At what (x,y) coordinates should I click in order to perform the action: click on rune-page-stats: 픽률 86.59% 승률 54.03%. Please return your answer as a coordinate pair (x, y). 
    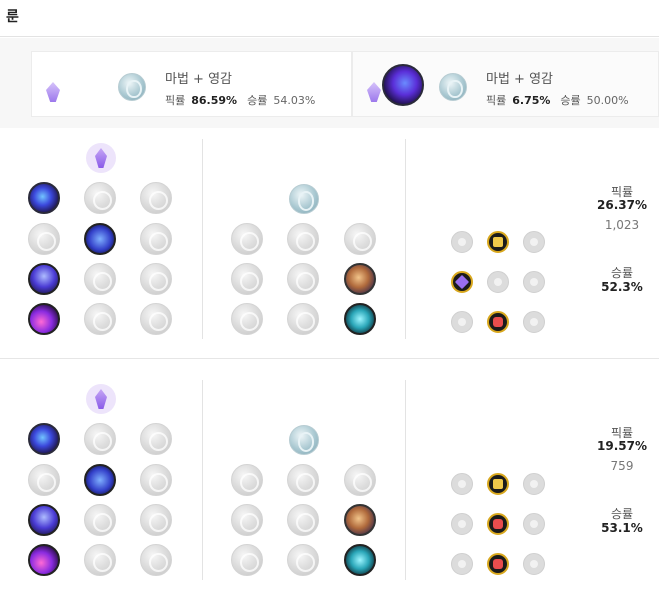
    Looking at the image, I should click on (240, 100).